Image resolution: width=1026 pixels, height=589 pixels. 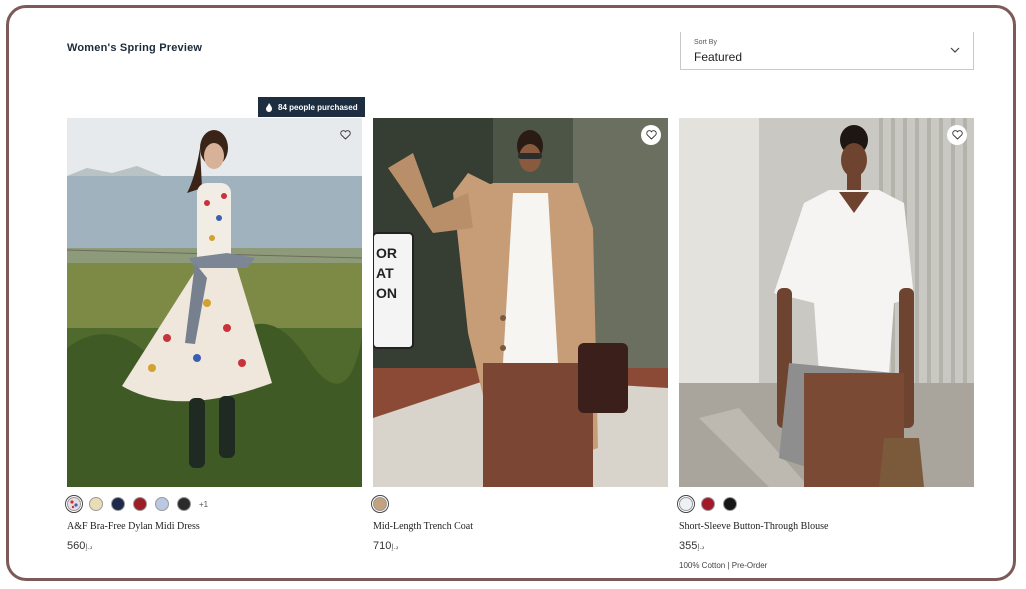 What do you see at coordinates (520, 526) in the screenshot?
I see `product-name: Mid-Length Trench Coat` at bounding box center [520, 526].